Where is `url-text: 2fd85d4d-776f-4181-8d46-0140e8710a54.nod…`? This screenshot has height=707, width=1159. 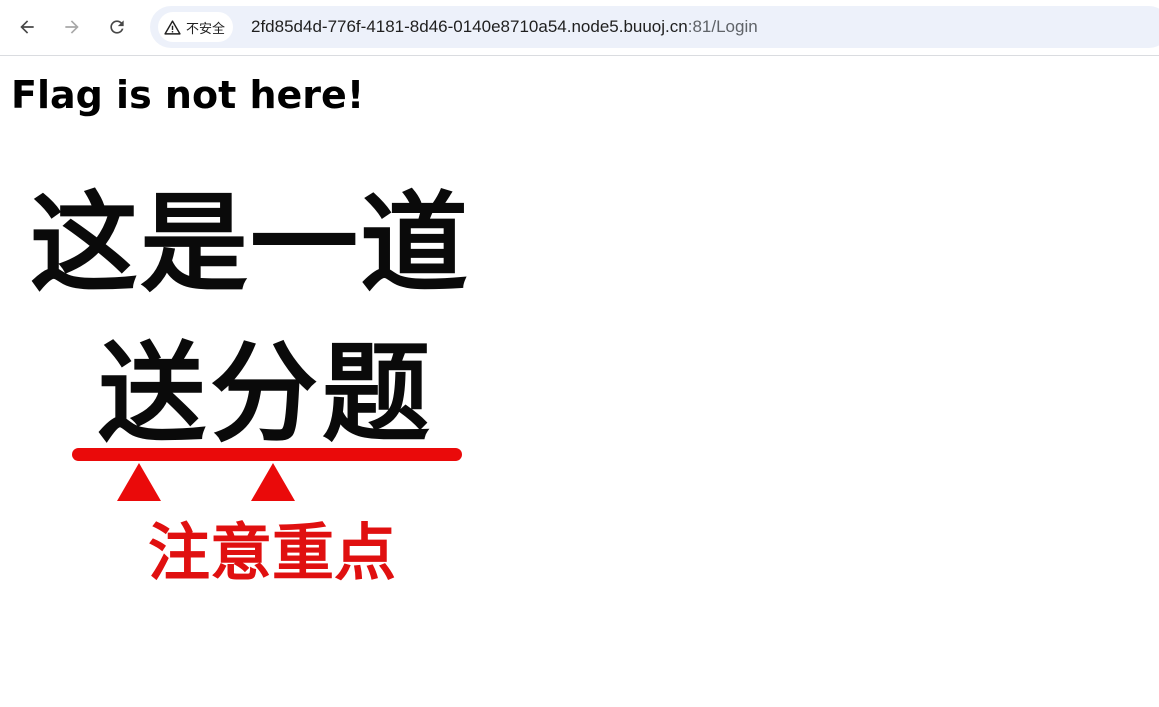
url-text: 2fd85d4d-776f-4181-8d46-0140e8710a54.nod… is located at coordinates (504, 27).